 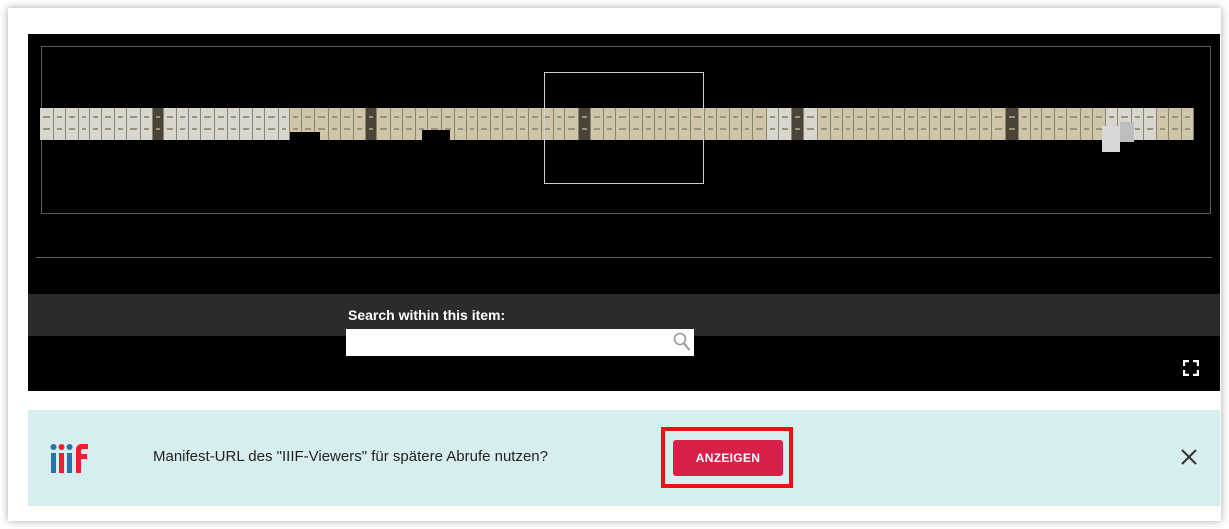 I want to click on search-icon, so click(x=682, y=342).